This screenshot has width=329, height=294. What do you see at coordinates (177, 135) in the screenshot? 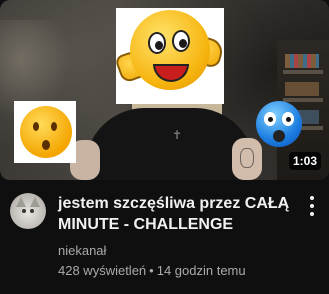
I see `cross-necklace-icon: ✝` at bounding box center [177, 135].